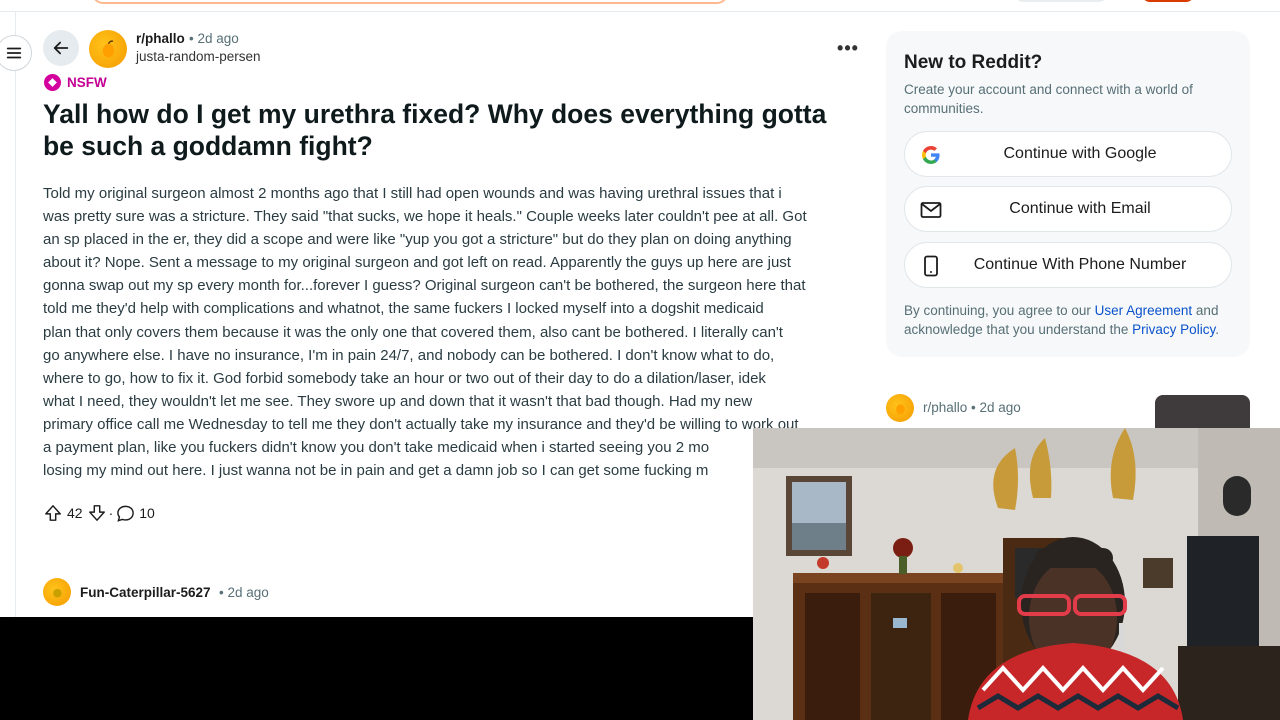  Describe the element at coordinates (1168, 1) in the screenshot. I see `login-button` at that location.